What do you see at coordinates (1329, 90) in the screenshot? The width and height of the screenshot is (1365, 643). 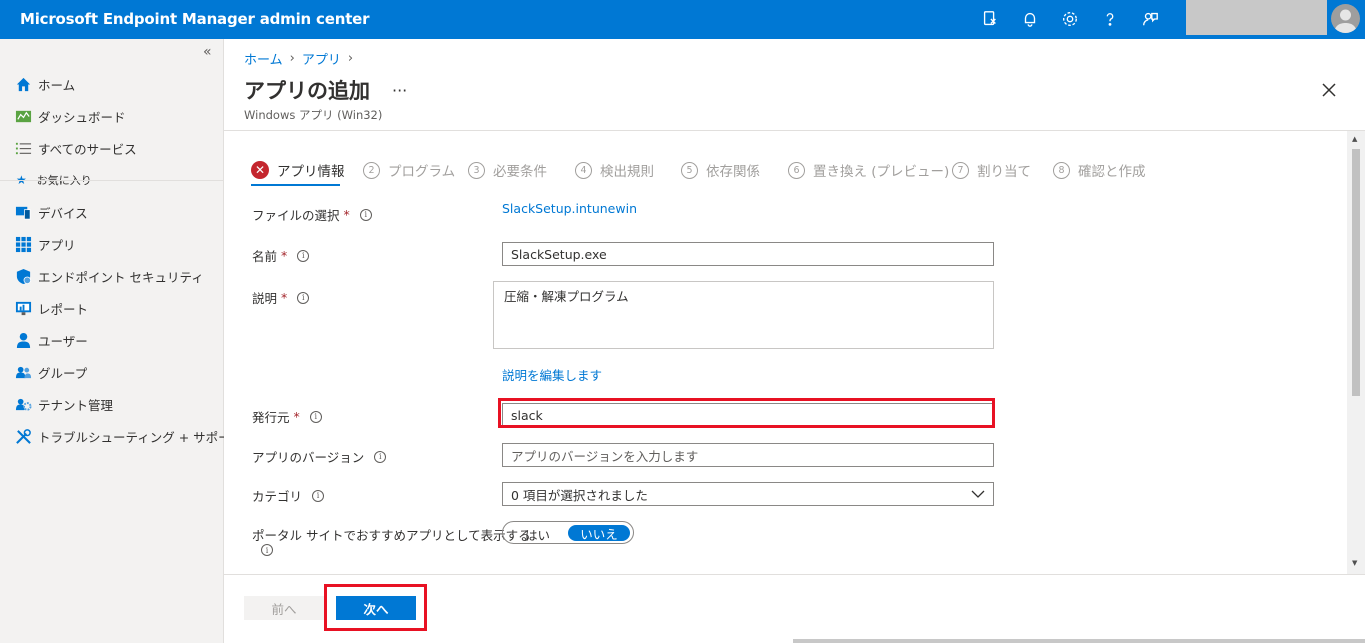 I see `close-icon` at bounding box center [1329, 90].